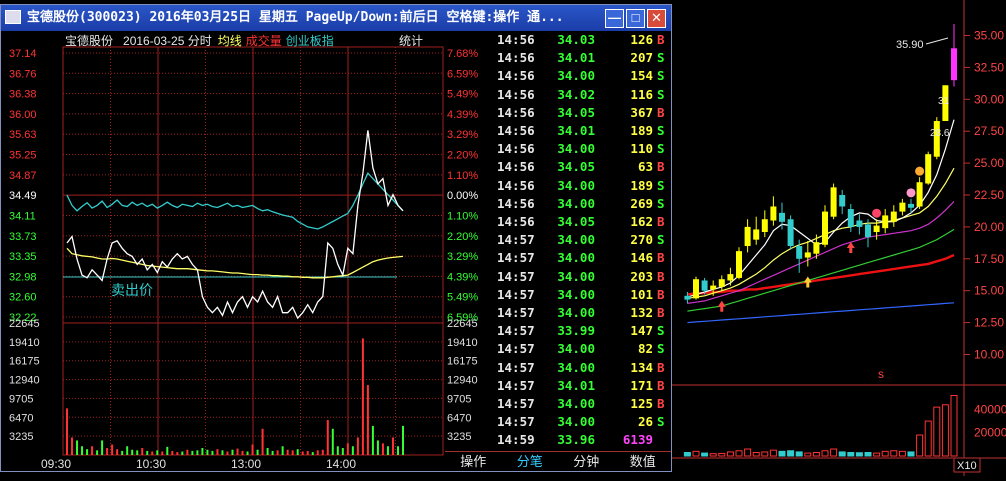  Describe the element at coordinates (411, 41) in the screenshot. I see `stats-label: 统计` at that location.